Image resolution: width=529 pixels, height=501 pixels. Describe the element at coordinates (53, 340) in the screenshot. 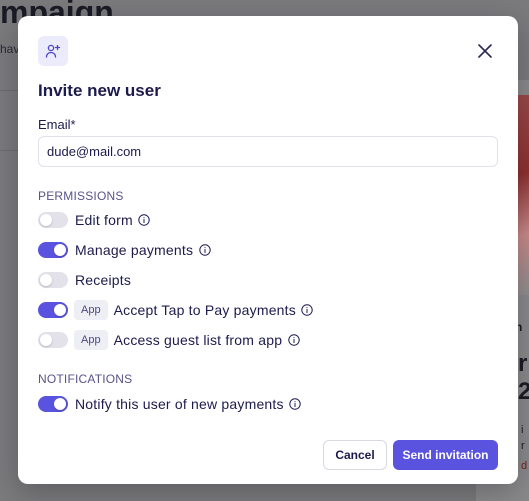

I see `guest-list-toggle` at that location.